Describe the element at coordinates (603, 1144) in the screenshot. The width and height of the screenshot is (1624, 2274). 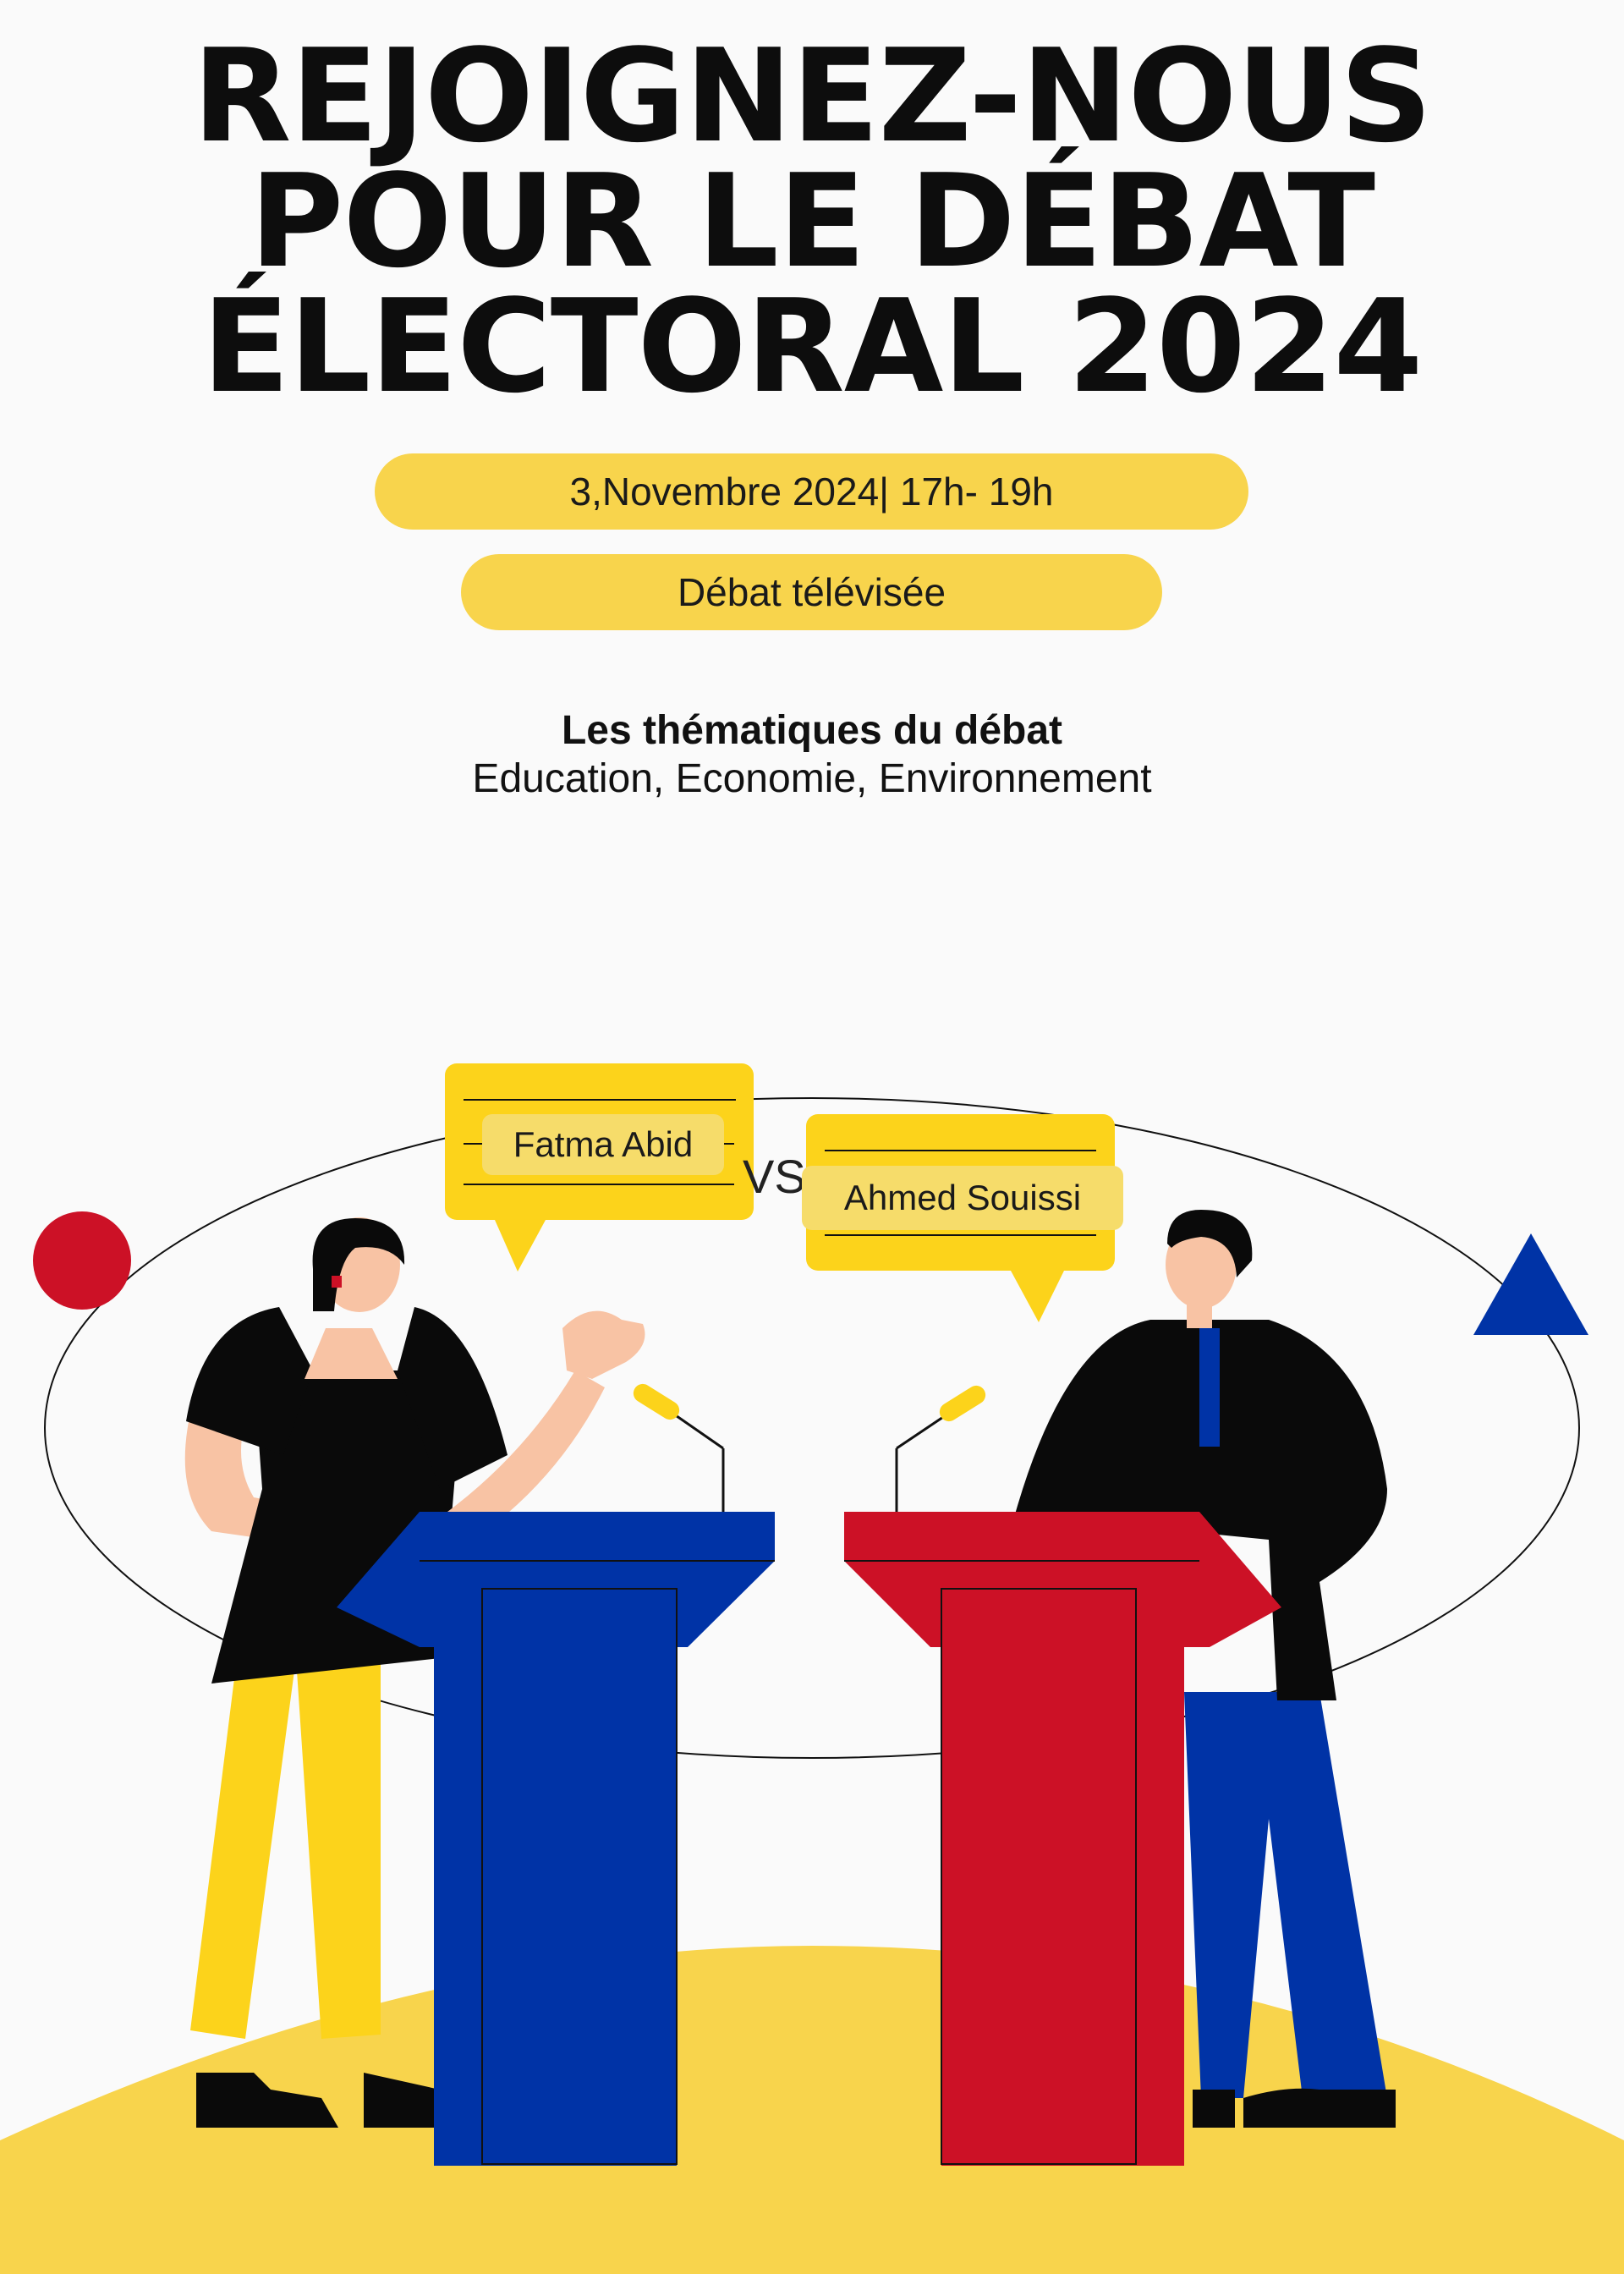
I see `candidate-left-name: Fatma Abid` at that location.